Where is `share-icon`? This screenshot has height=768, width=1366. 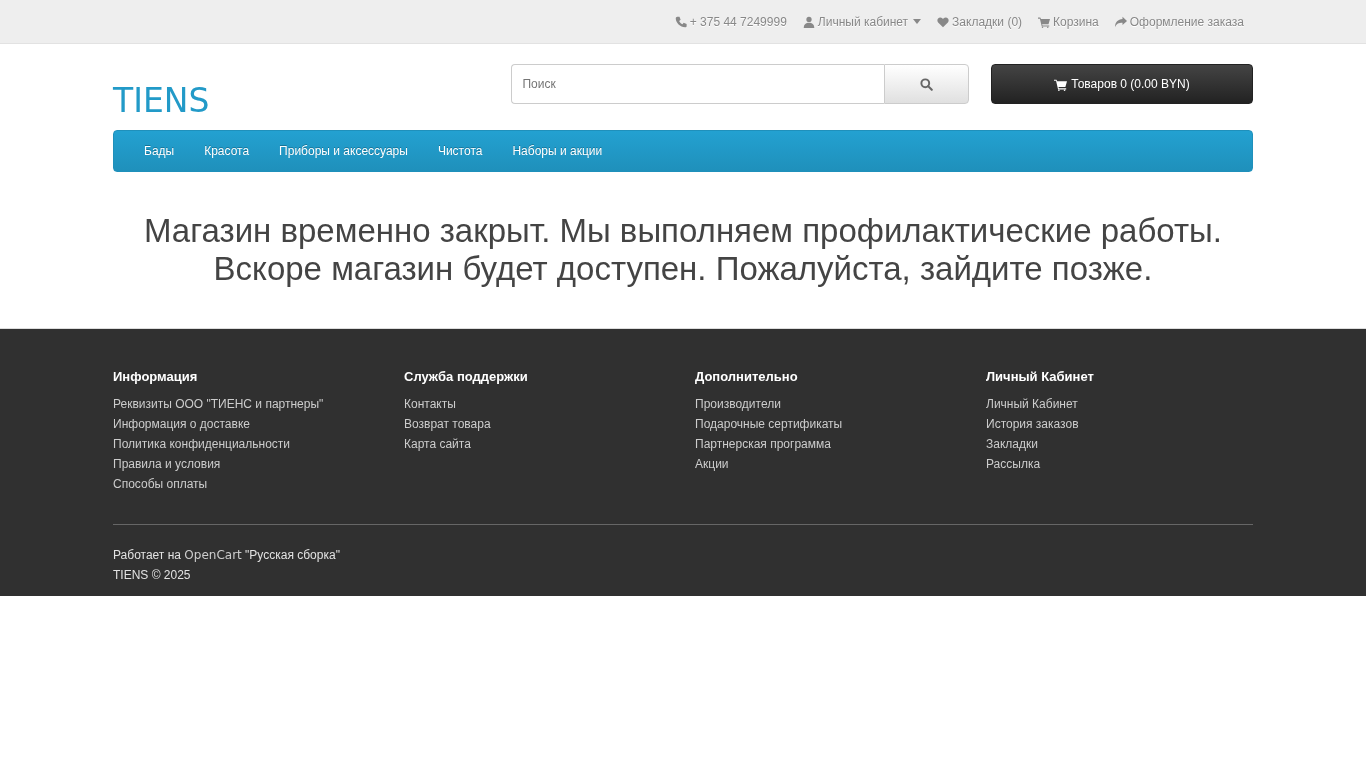
share-icon is located at coordinates (1120, 21).